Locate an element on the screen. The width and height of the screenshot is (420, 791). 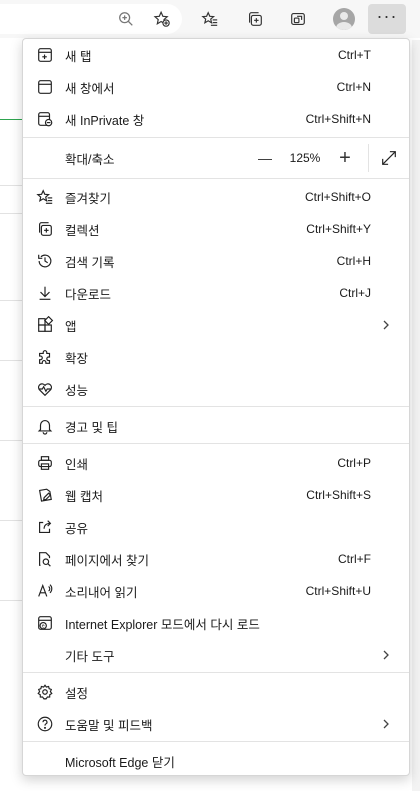
zoom-out-button: — is located at coordinates (265, 158).